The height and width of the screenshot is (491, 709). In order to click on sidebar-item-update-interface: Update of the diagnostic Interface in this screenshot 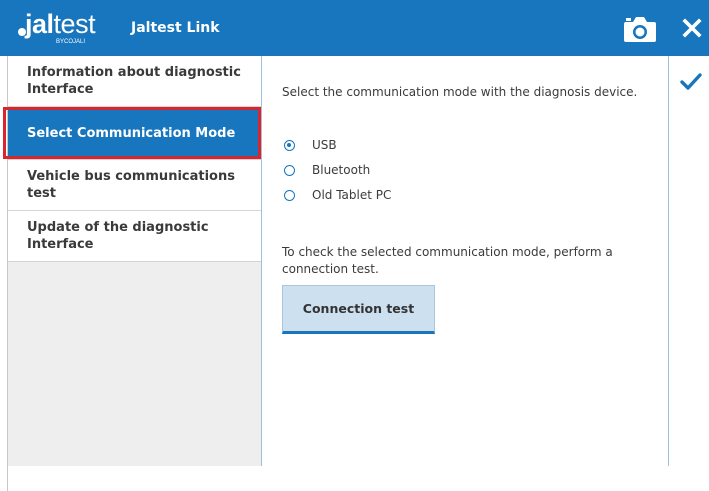, I will do `click(134, 236)`.